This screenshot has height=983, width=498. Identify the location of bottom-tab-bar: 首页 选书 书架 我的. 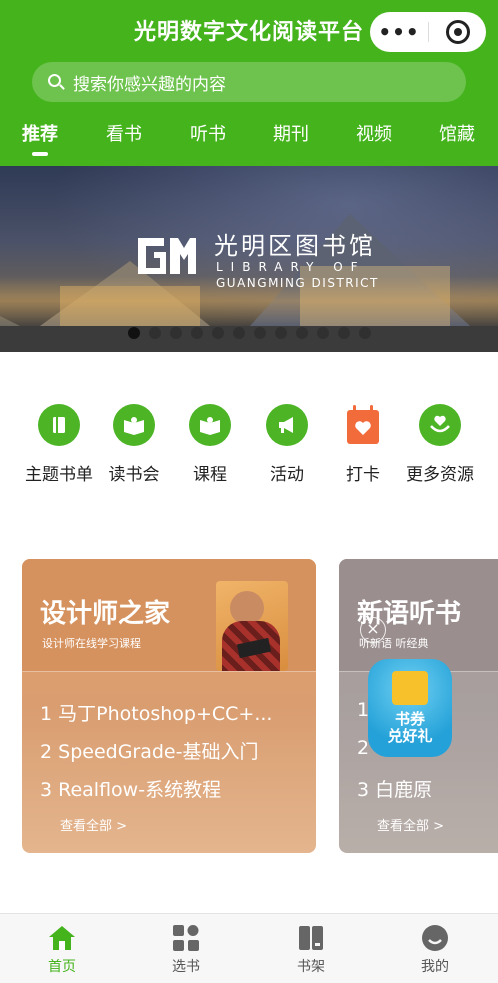
(249, 948).